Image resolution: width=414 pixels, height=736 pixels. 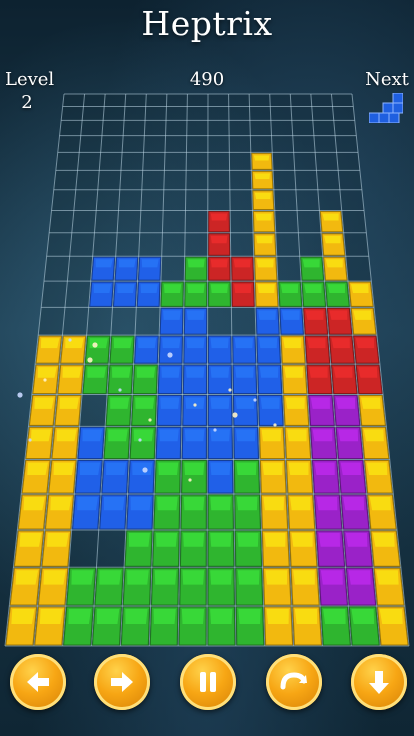 I want to click on arrow-down-icon, so click(x=379, y=682).